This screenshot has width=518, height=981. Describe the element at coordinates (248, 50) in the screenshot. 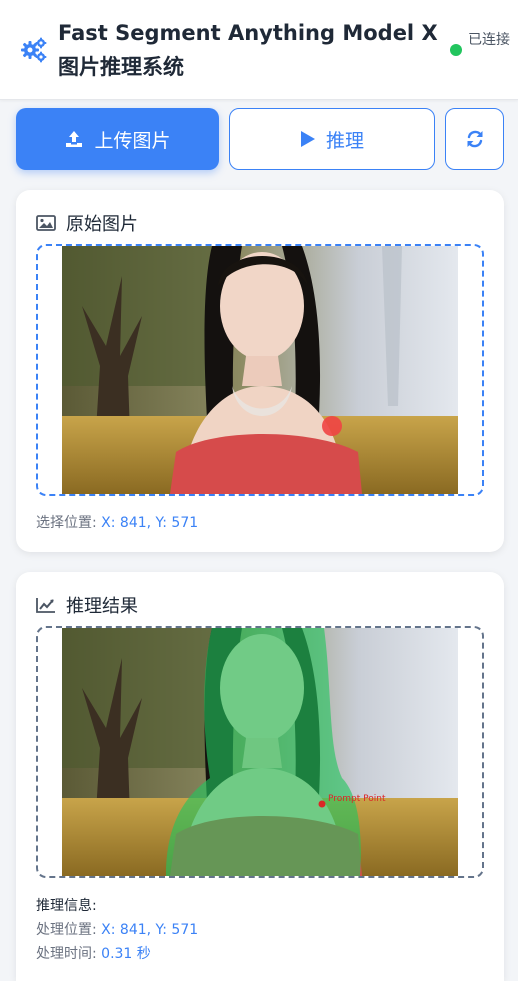

I see `app-title: Fast Segment Anything Model X 图片推理系统` at that location.